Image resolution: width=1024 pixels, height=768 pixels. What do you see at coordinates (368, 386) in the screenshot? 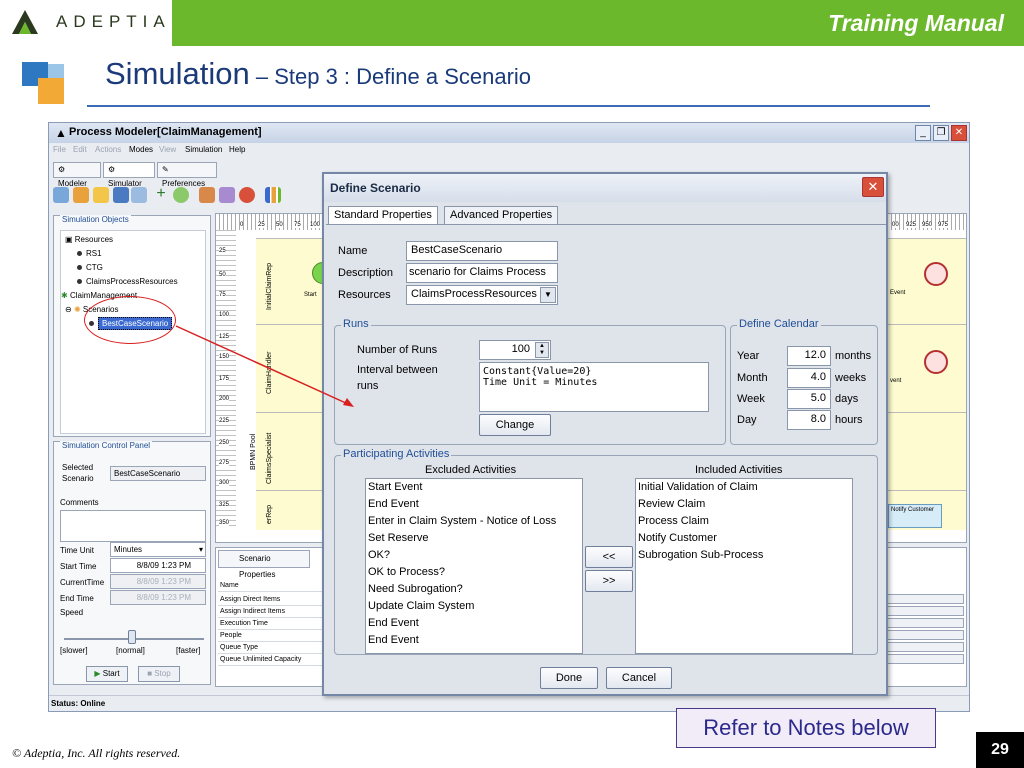
I see `interval-label-runs: runs` at bounding box center [368, 386].